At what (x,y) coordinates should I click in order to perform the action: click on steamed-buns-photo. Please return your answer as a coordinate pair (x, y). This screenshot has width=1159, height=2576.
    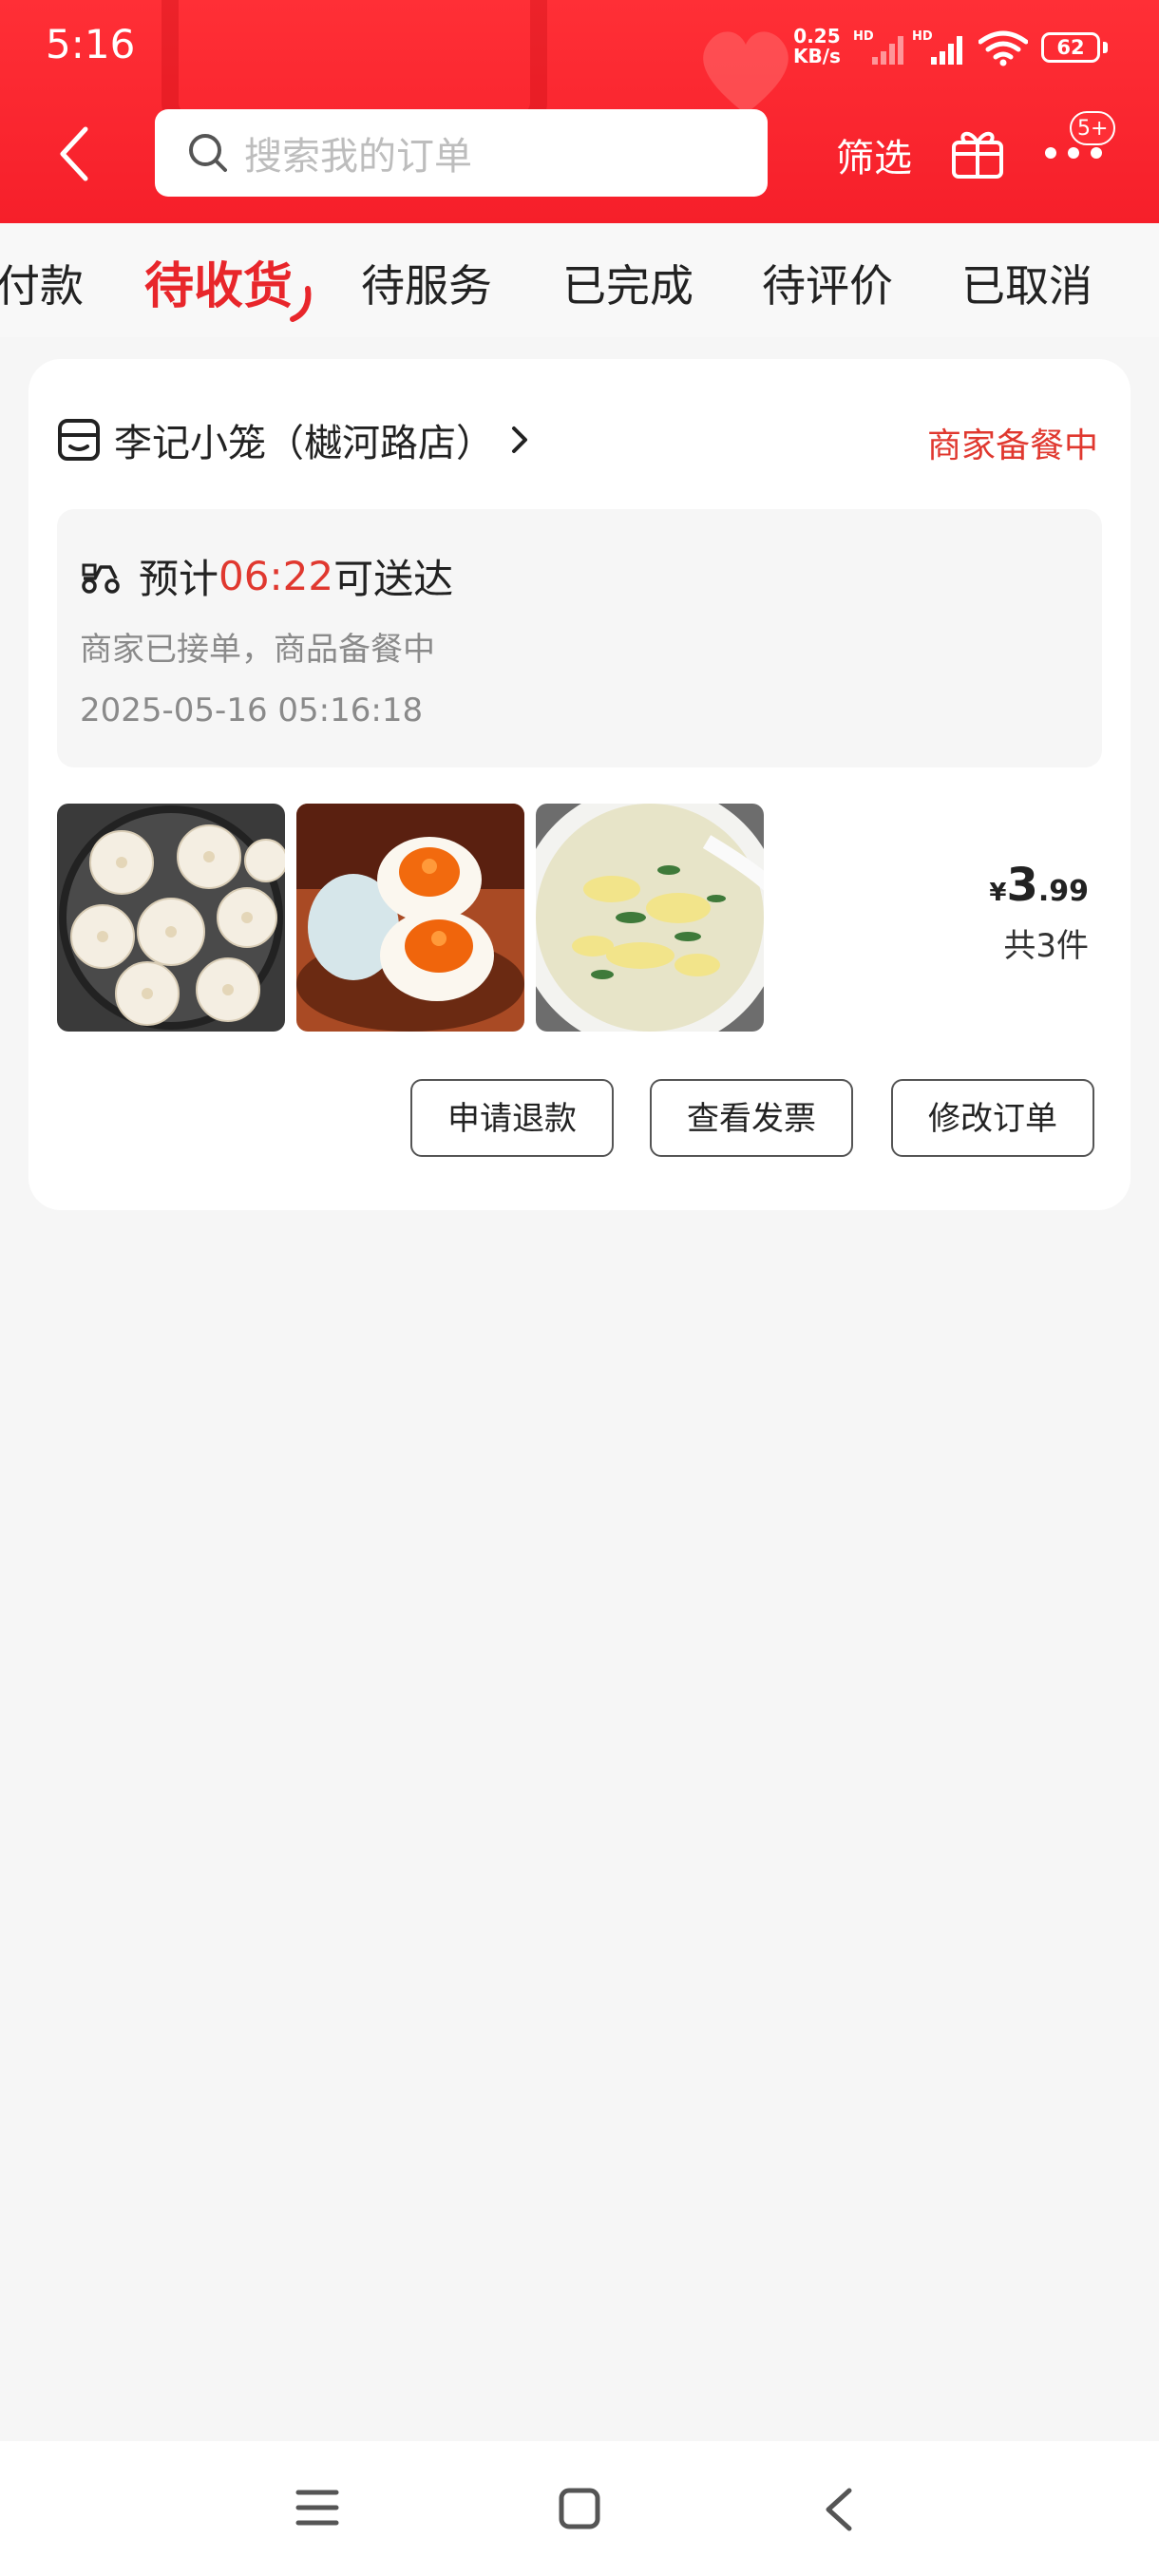
    Looking at the image, I should click on (171, 918).